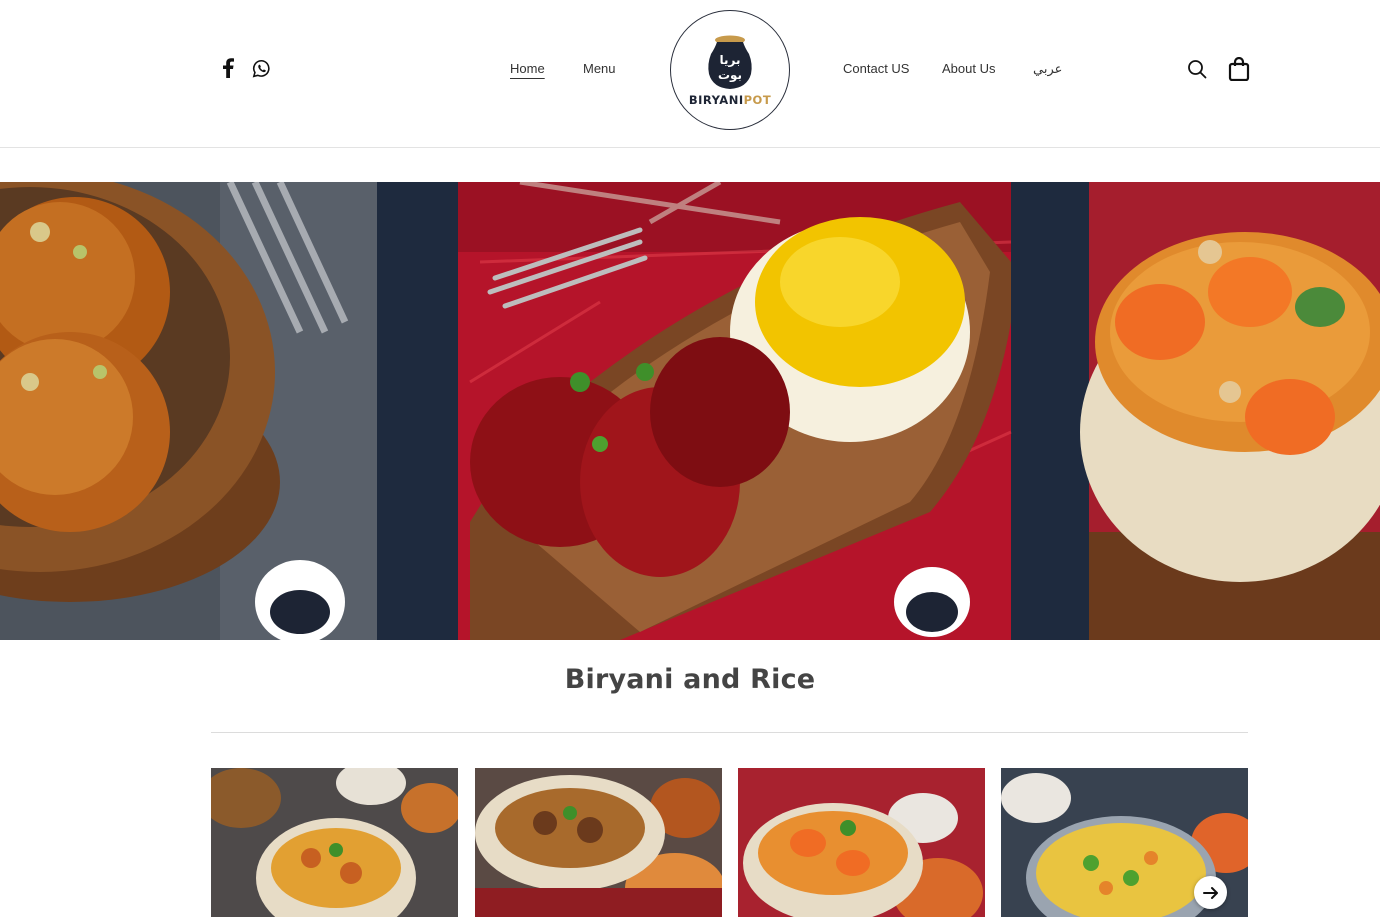  I want to click on nav-home: Home, so click(527, 68).